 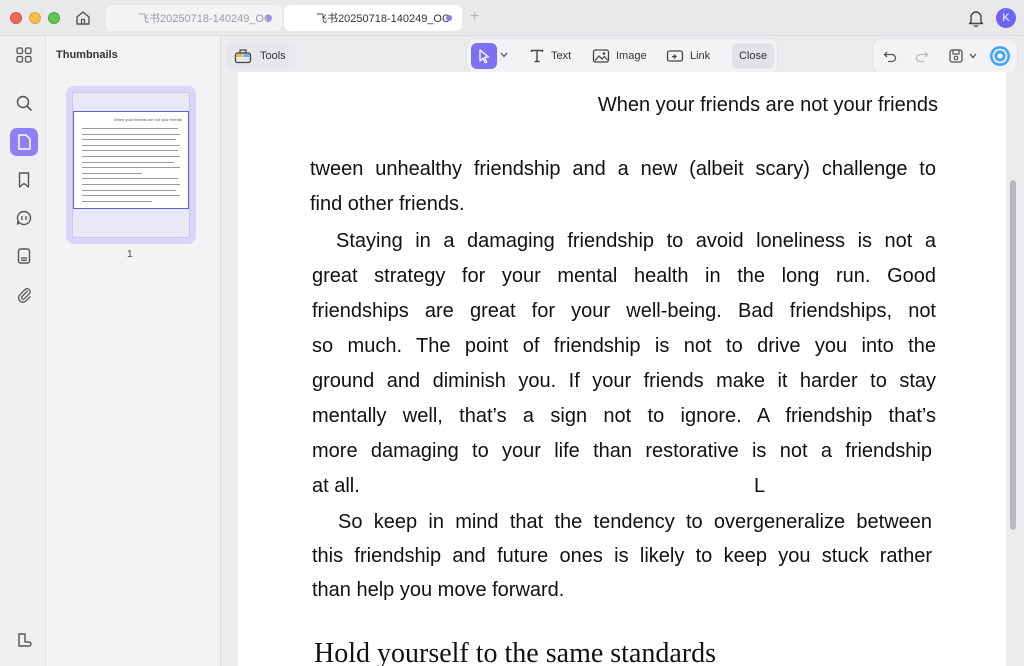 What do you see at coordinates (688, 56) in the screenshot?
I see `add-link-button: Link` at bounding box center [688, 56].